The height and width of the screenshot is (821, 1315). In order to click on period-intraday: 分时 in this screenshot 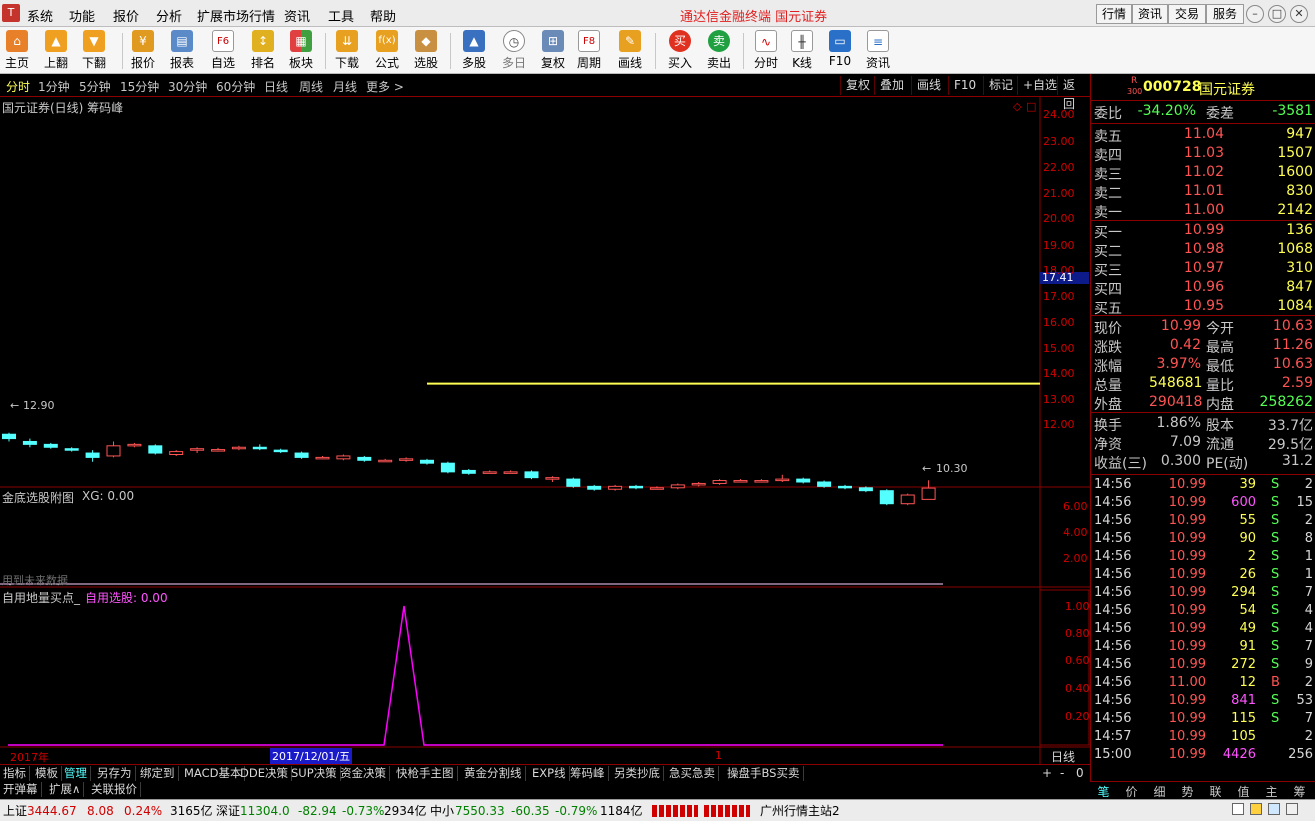, I will do `click(18, 86)`.